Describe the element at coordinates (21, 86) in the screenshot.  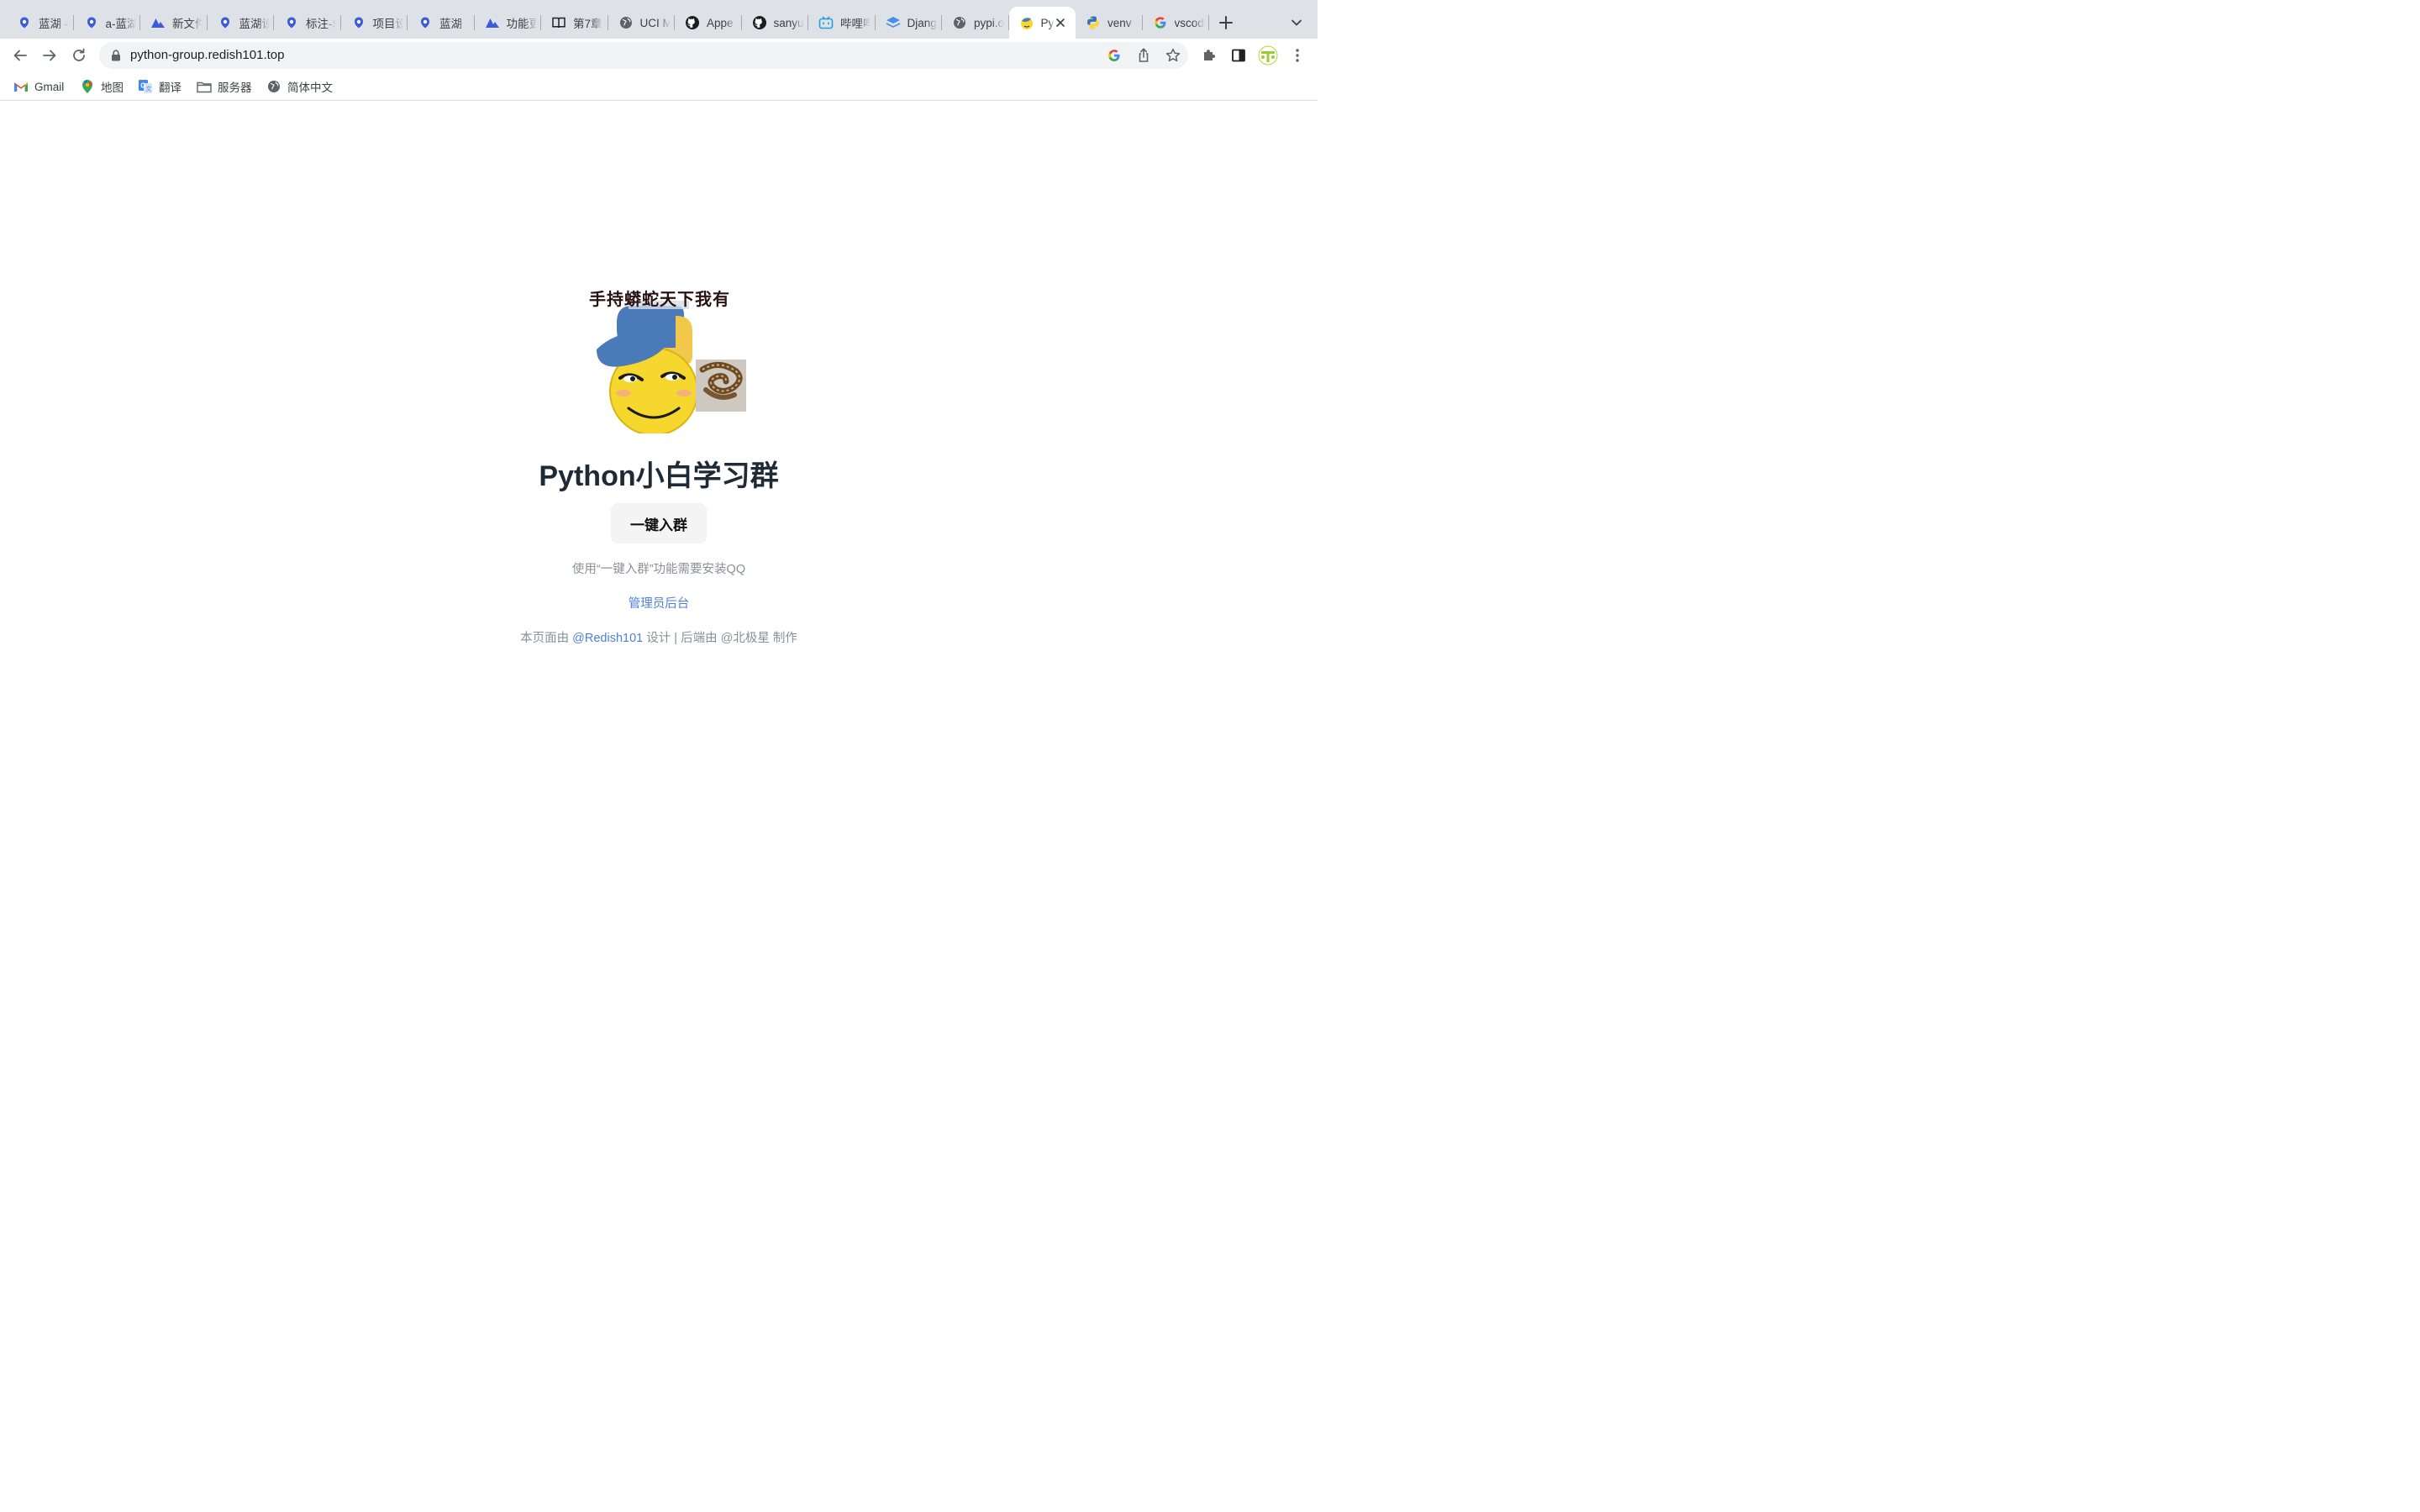
I see `gmail-icon` at that location.